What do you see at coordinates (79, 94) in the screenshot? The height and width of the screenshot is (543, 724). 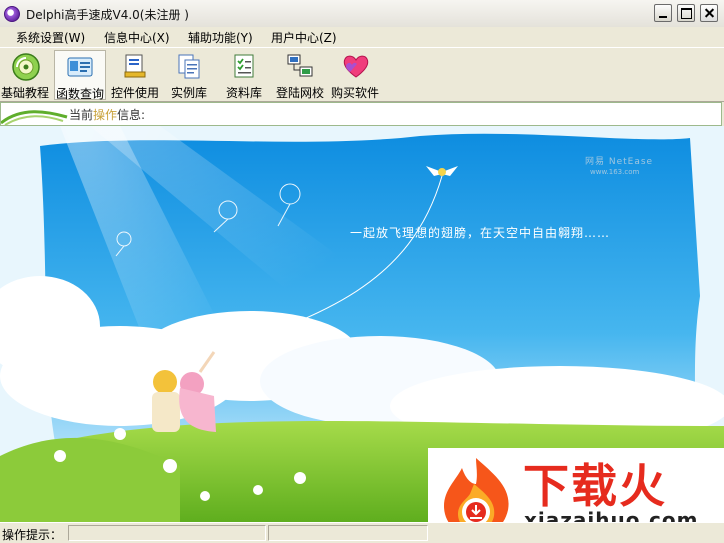 I see `function-query-label: 函数查询` at bounding box center [79, 94].